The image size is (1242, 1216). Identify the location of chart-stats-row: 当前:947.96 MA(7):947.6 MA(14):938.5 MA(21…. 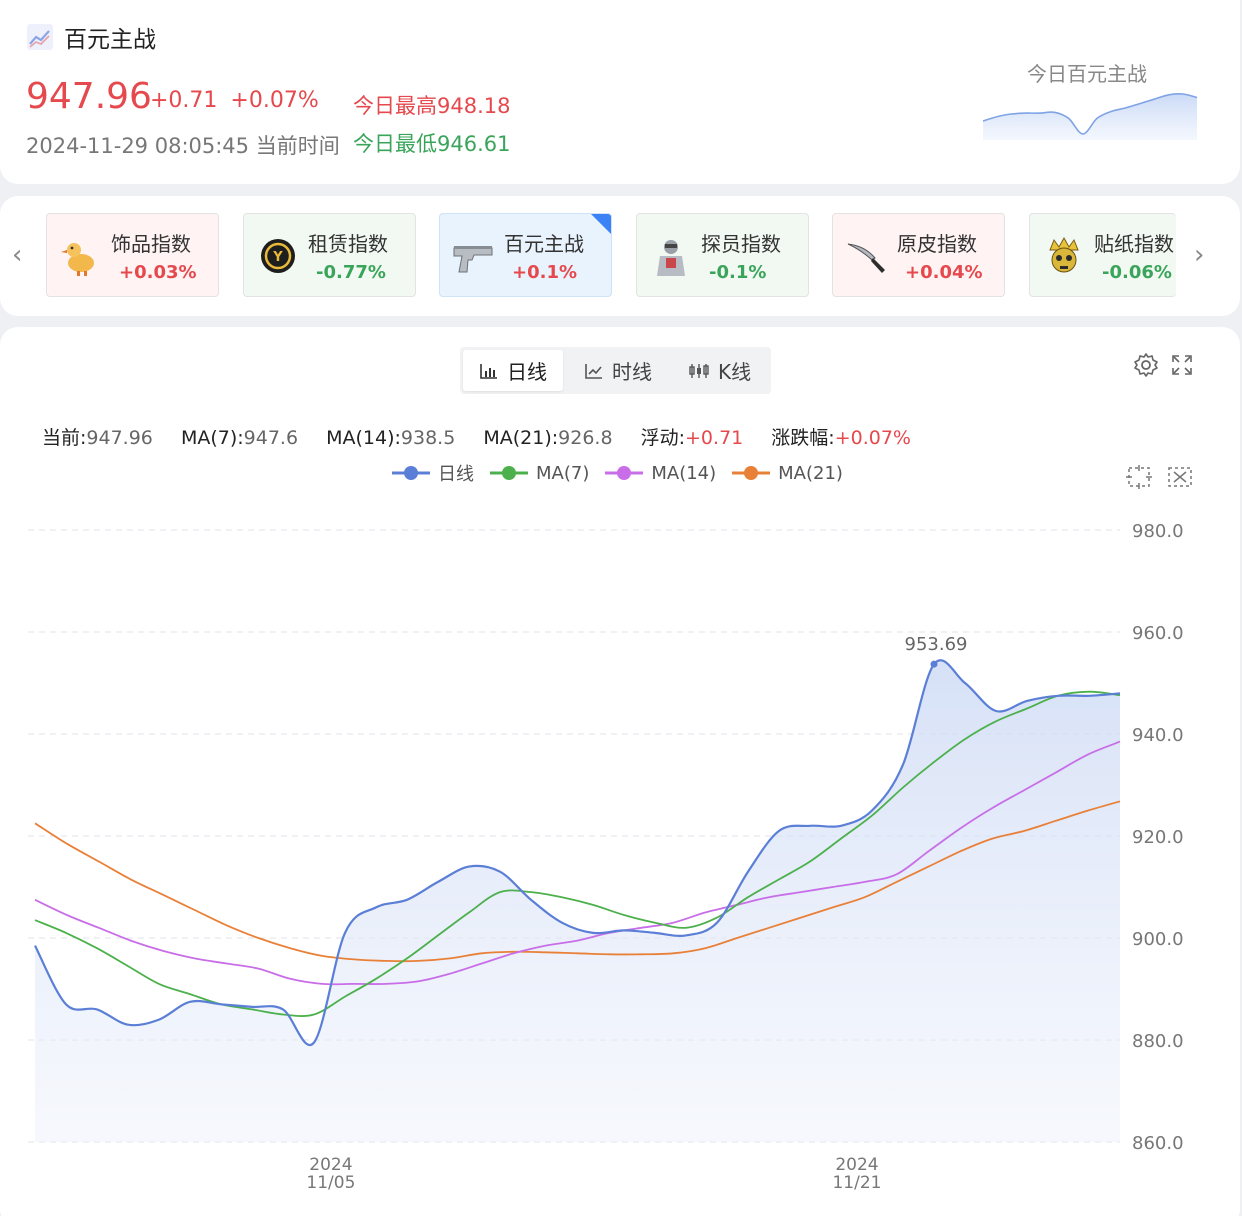
(476, 436).